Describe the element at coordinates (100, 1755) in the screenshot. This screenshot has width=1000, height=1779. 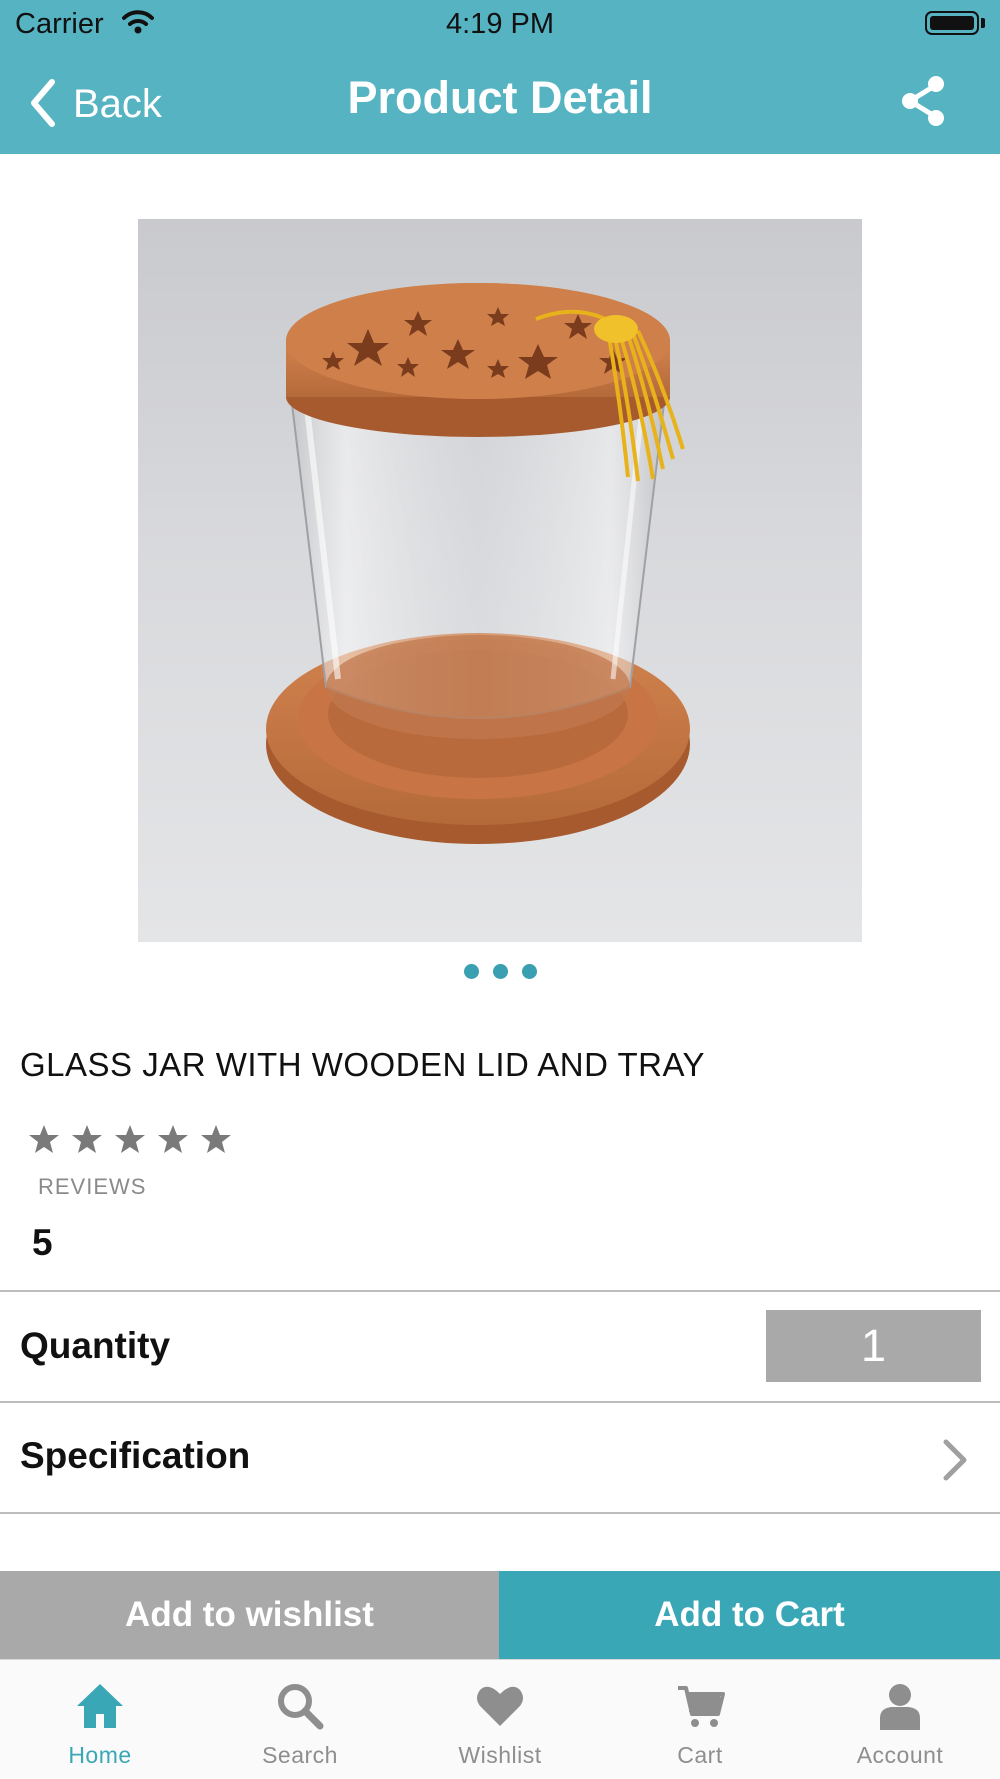
I see `tab-label: Home` at that location.